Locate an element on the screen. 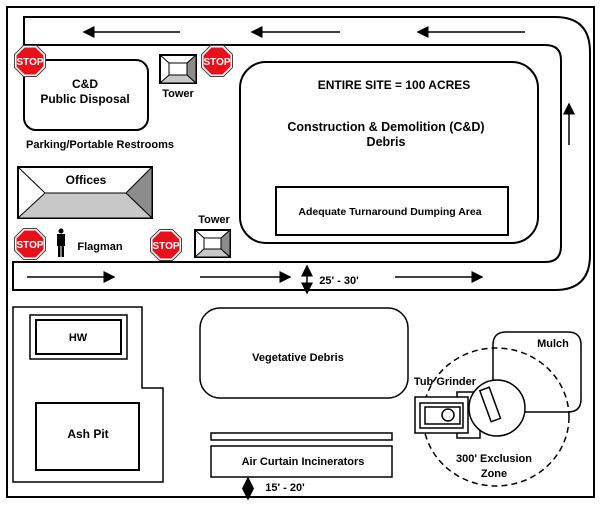 Image resolution: width=600 pixels, height=505 pixels. flagman-label: Flagman is located at coordinates (100, 247).